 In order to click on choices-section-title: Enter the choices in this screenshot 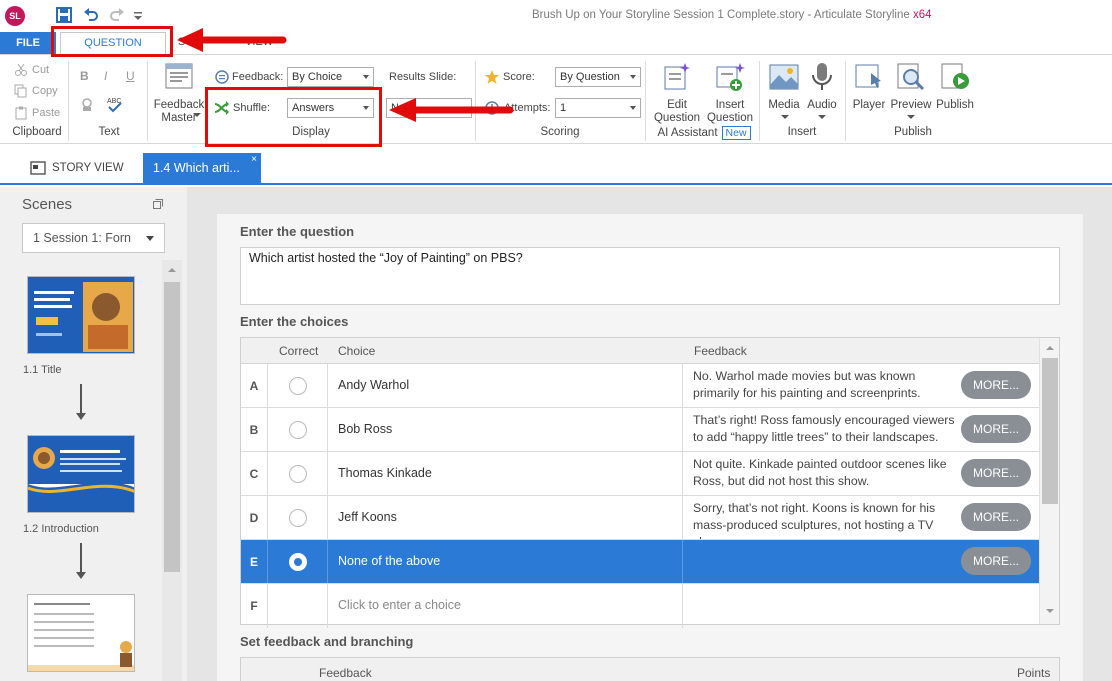, I will do `click(294, 321)`.